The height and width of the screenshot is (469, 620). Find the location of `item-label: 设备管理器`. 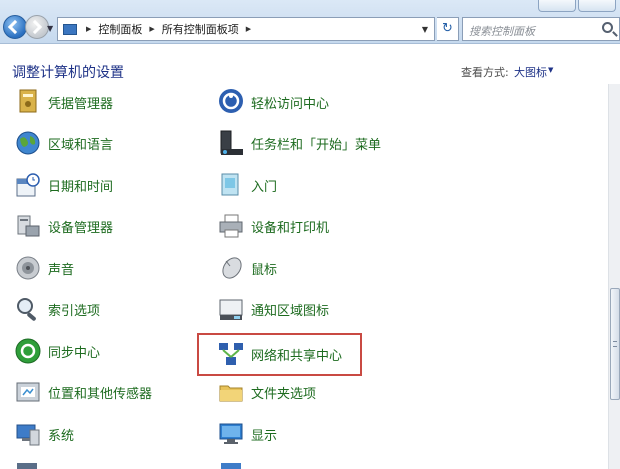

item-label: 设备管理器 is located at coordinates (81, 228).